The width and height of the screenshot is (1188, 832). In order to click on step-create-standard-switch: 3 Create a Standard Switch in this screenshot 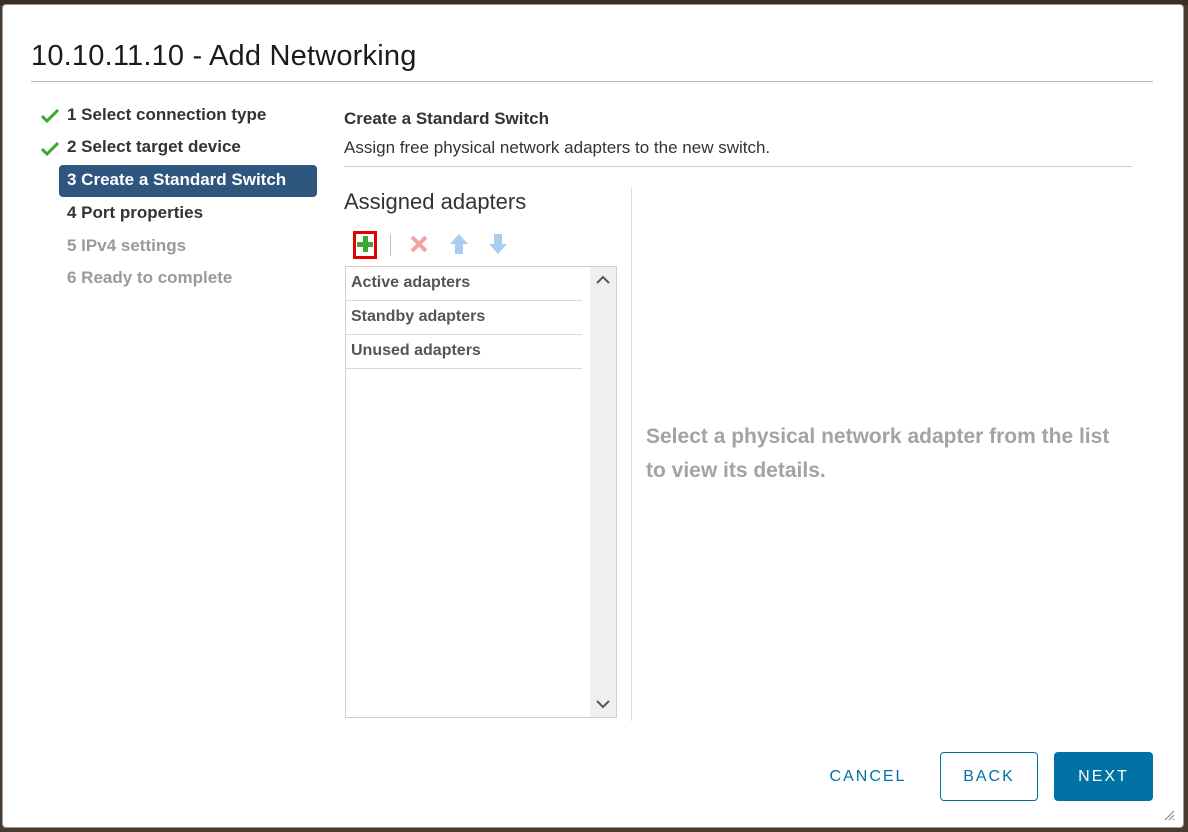, I will do `click(188, 181)`.